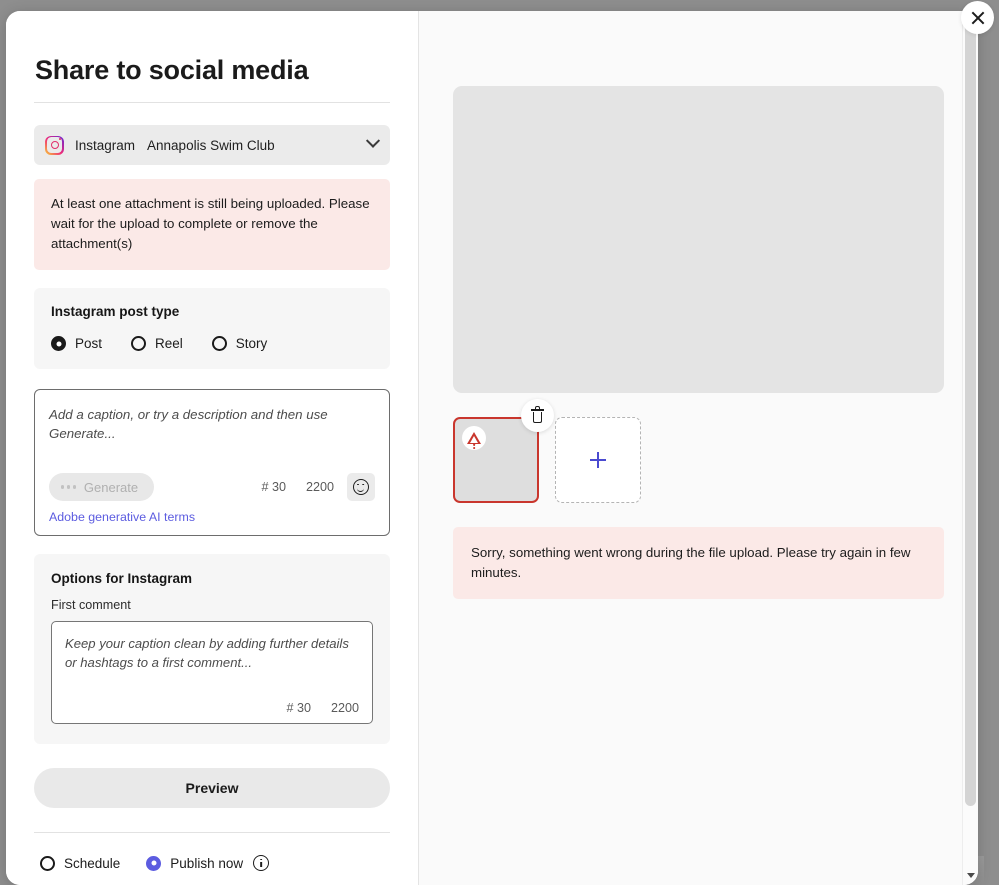 This screenshot has width=999, height=885. Describe the element at coordinates (212, 832) in the screenshot. I see `actions-divider` at that location.